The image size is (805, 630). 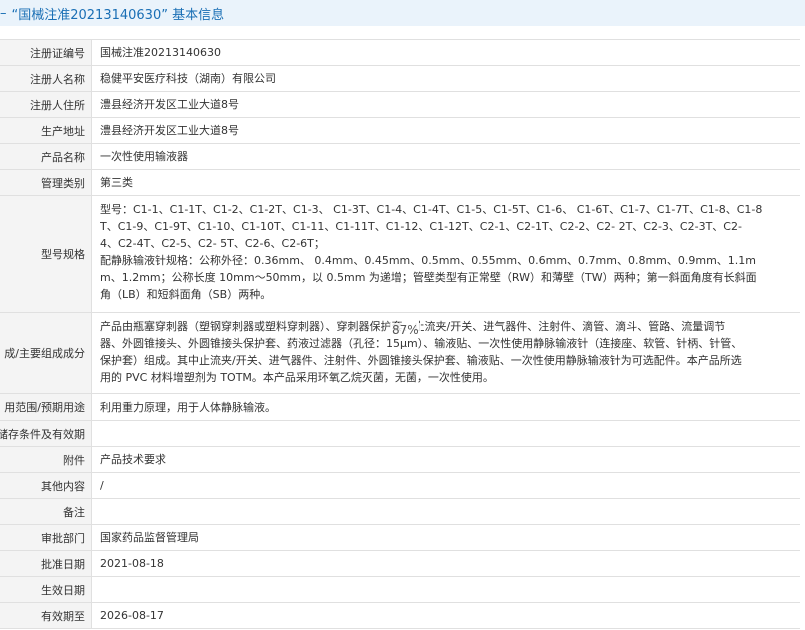 I want to click on row-value: 2026-08-17, so click(x=132, y=615).